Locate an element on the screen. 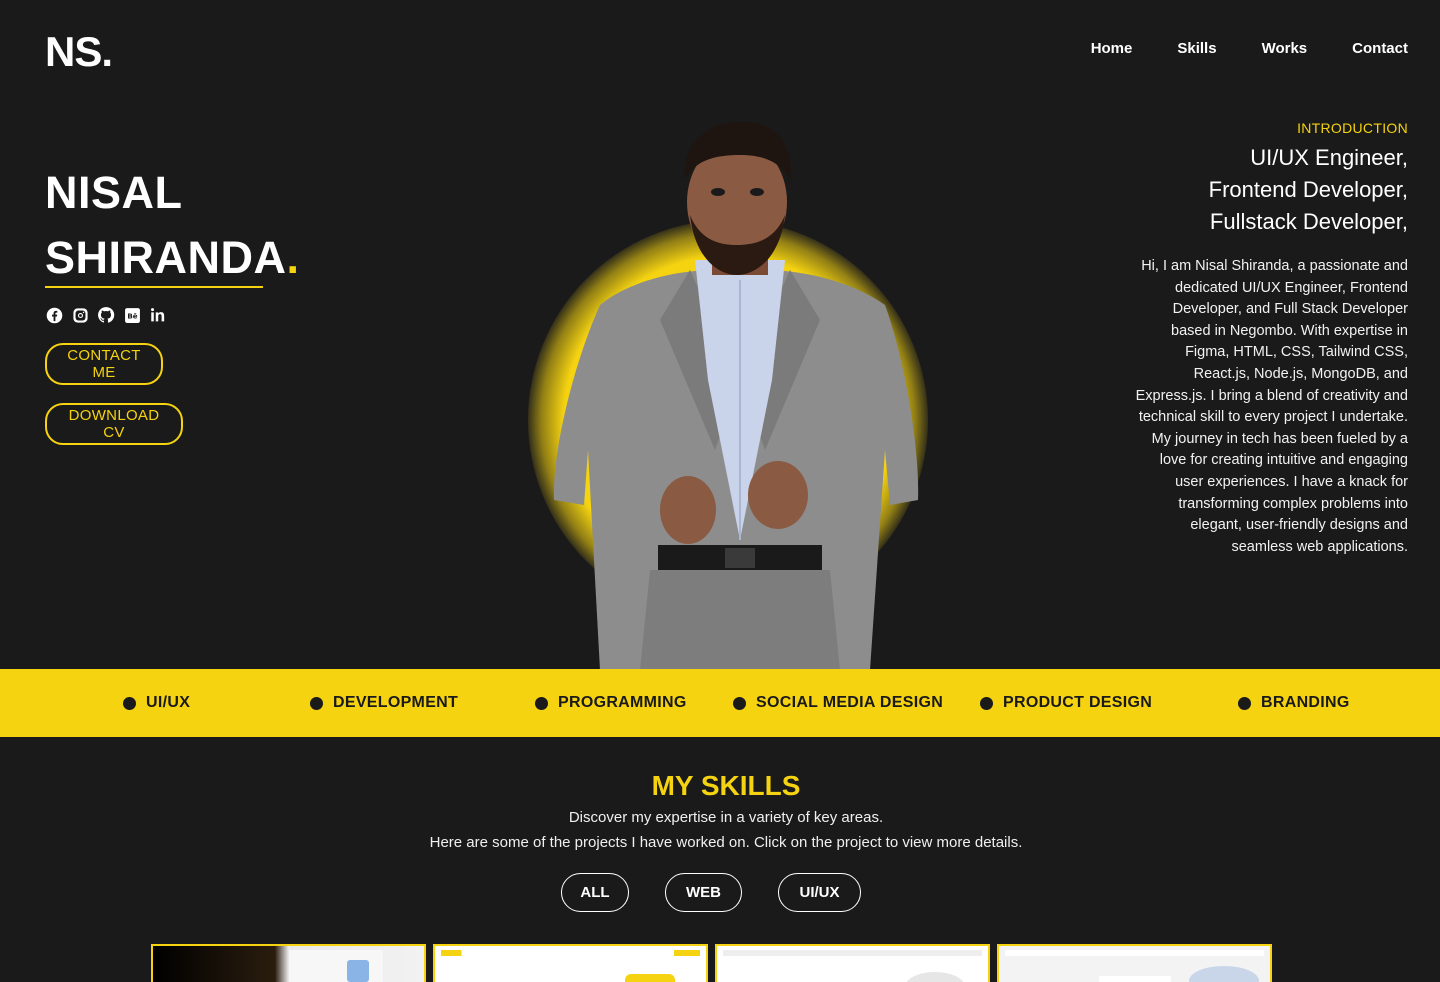  filter-web-button: WEB is located at coordinates (703, 892).